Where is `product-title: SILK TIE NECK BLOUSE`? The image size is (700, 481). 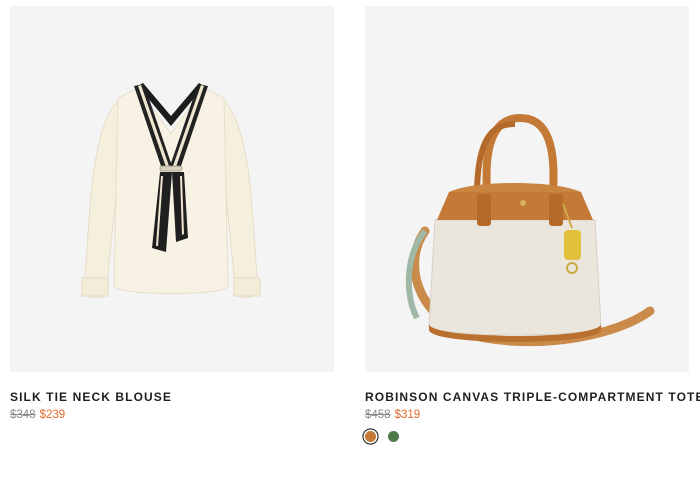 product-title: SILK TIE NECK BLOUSE is located at coordinates (172, 397).